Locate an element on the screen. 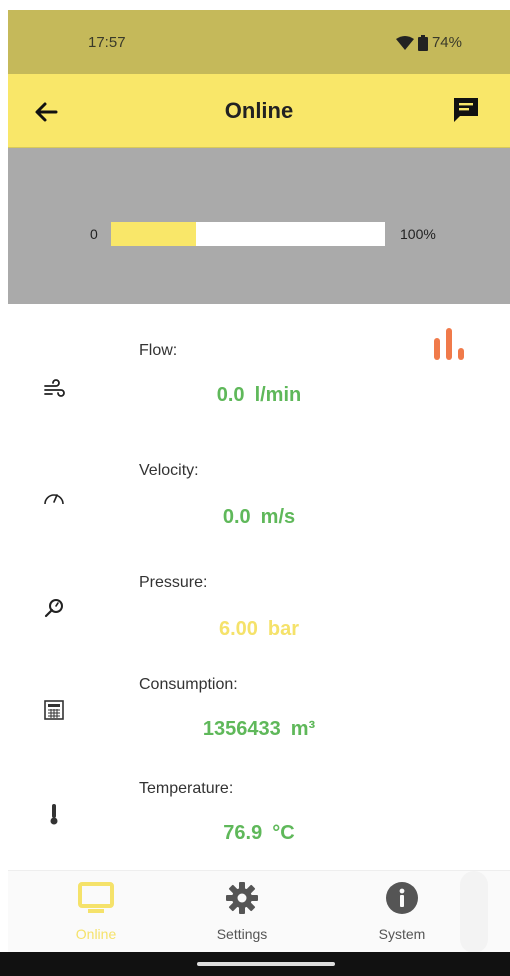 The height and width of the screenshot is (976, 510). bottom-navigation: Online Settings System is located at coordinates (259, 911).